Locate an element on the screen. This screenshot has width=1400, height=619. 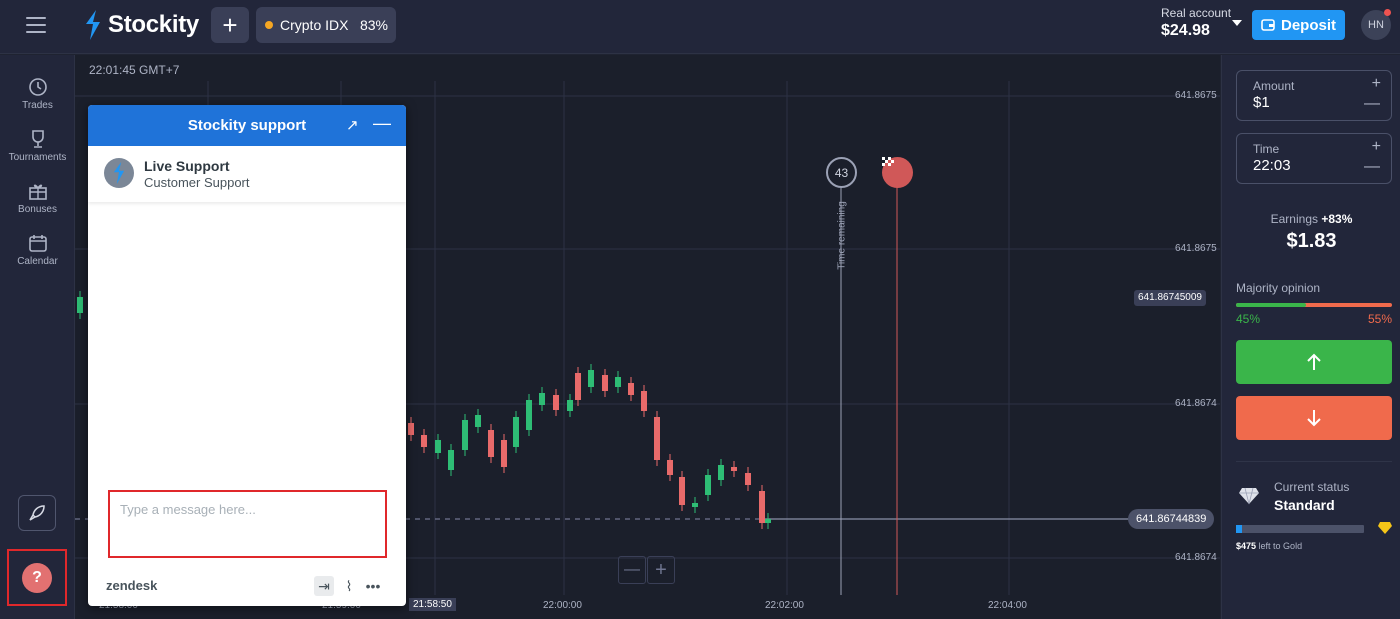
asset-payout: 83% is located at coordinates (373, 25).